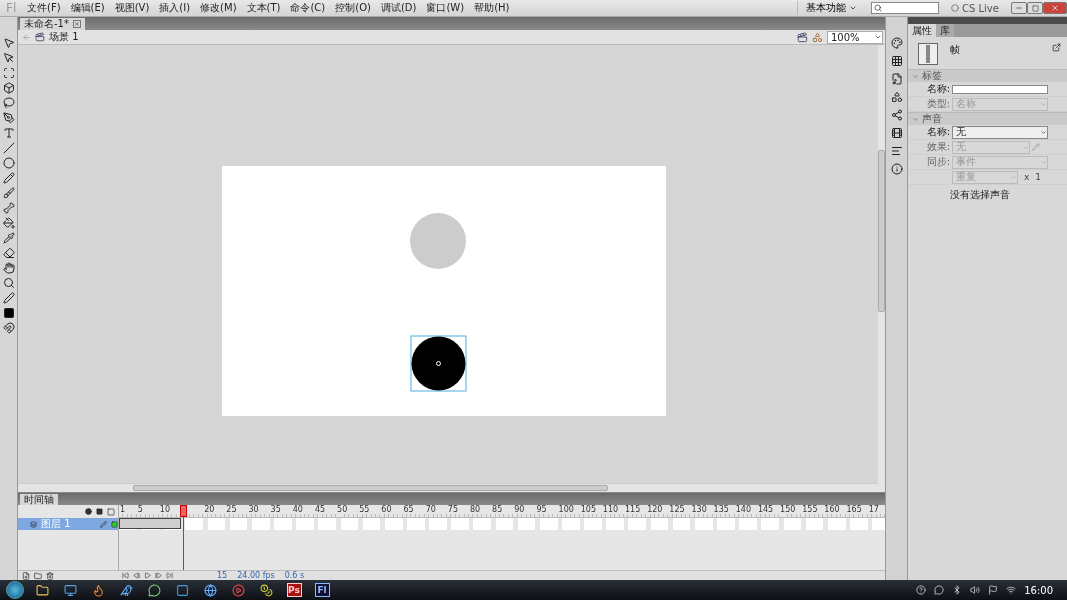 The width and height of the screenshot is (1067, 600). Describe the element at coordinates (8, 73) in the screenshot. I see `free-transform-icon` at that location.